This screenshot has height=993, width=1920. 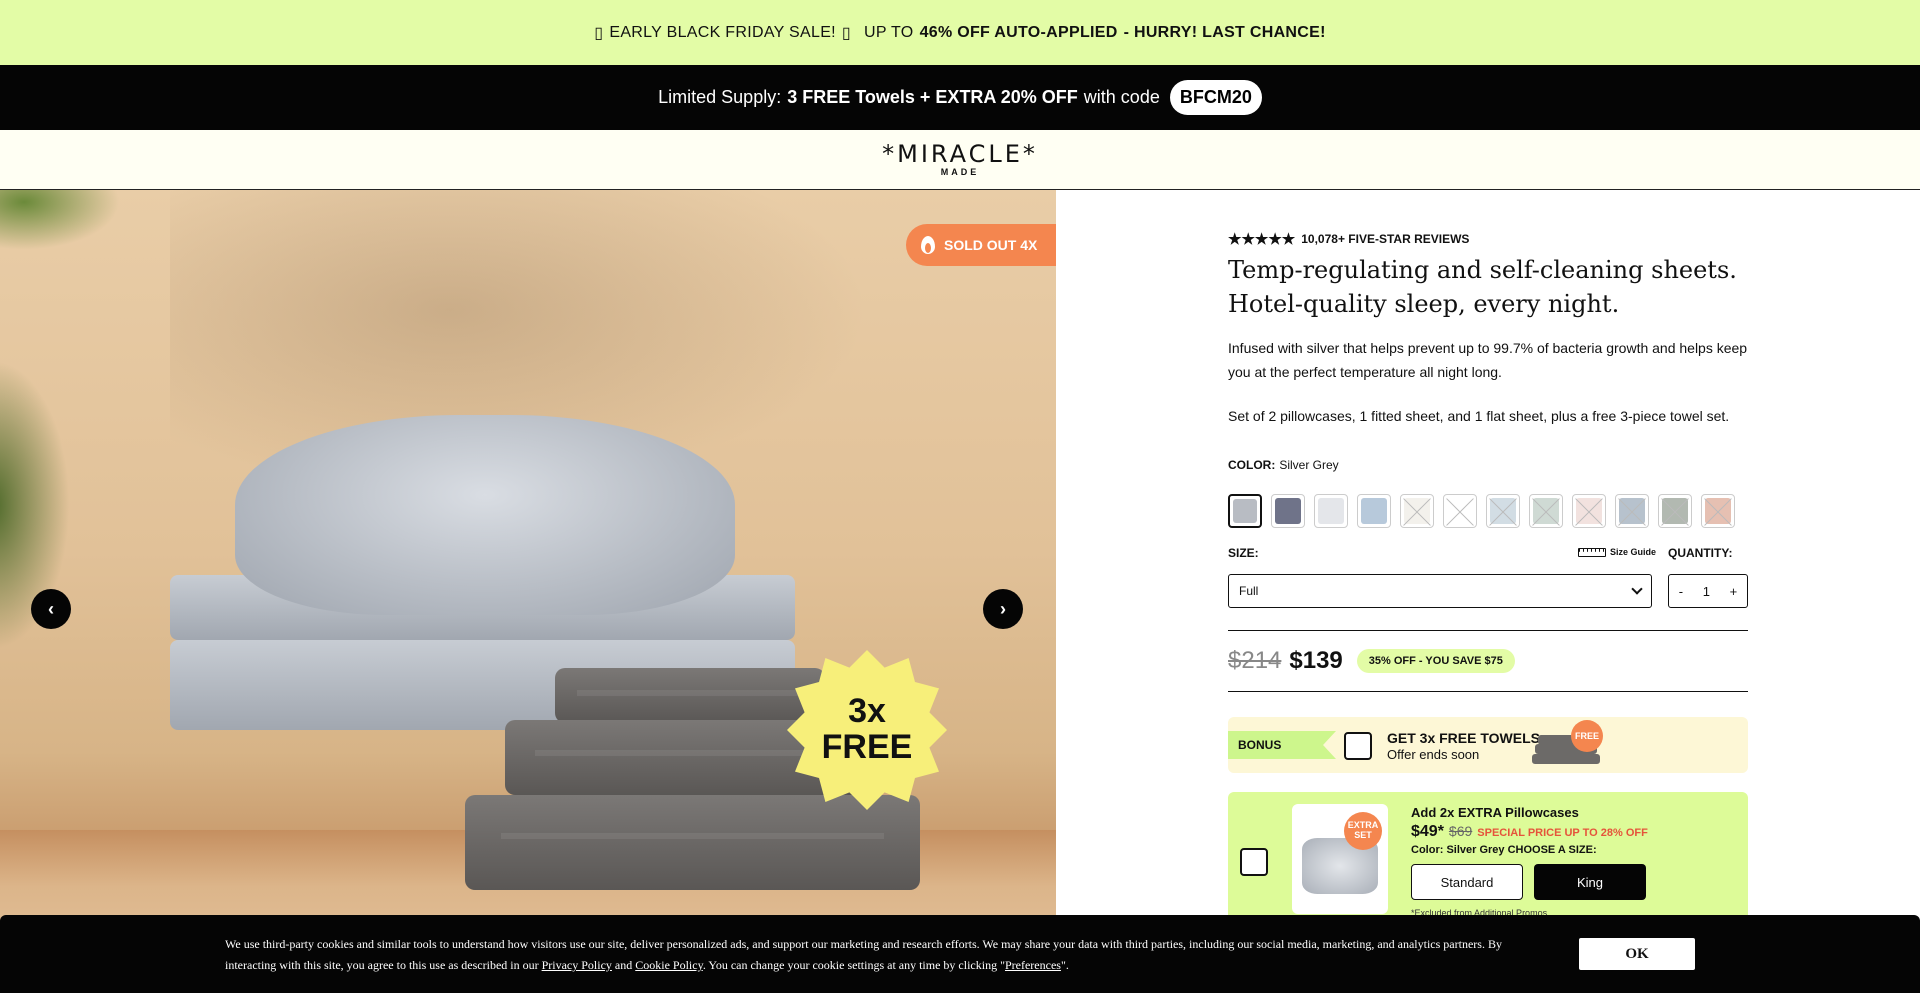 What do you see at coordinates (577, 965) in the screenshot?
I see `privacy-policy-link: Privacy Policy` at bounding box center [577, 965].